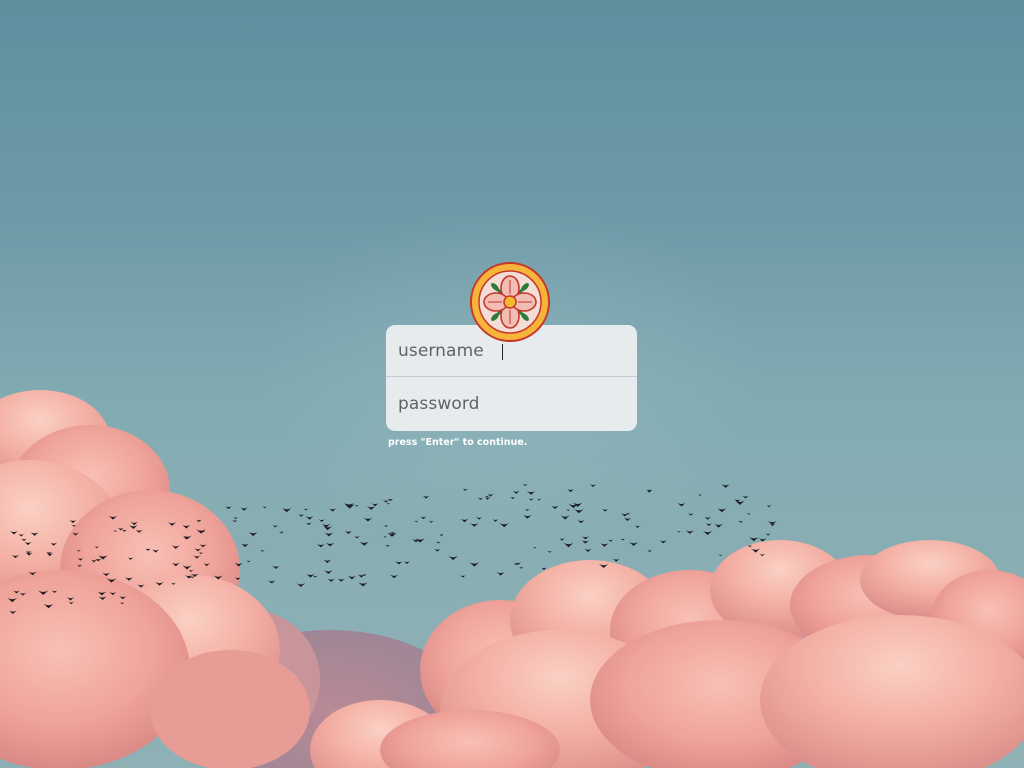 Image resolution: width=1024 pixels, height=768 pixels. What do you see at coordinates (392, 549) in the screenshot?
I see `flock-of-birds` at bounding box center [392, 549].